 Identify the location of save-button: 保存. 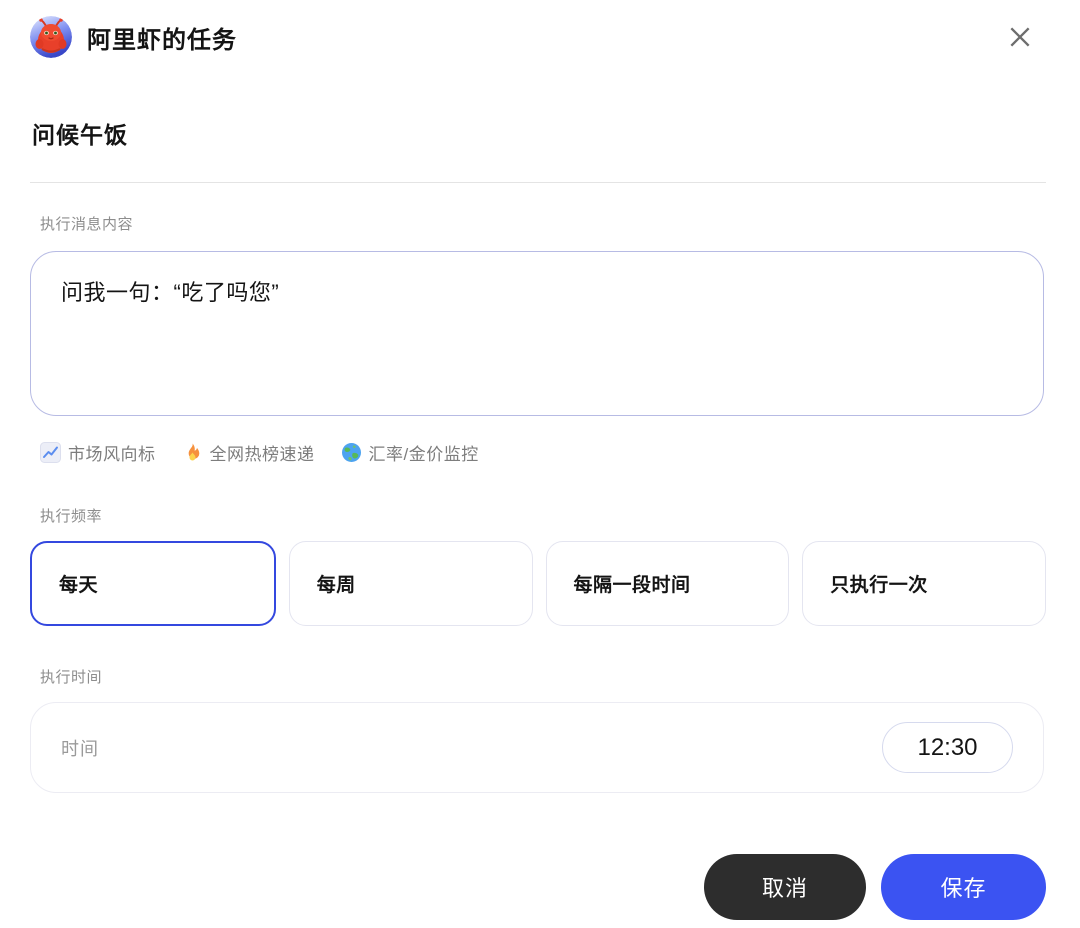
(963, 887).